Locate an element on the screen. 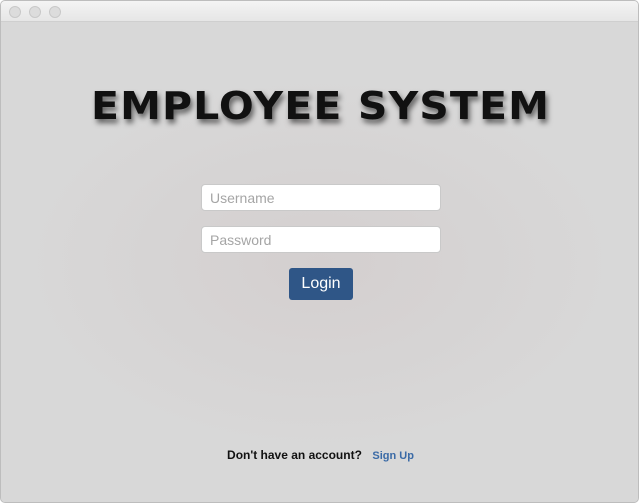 This screenshot has height=503, width=639. signup-prompt: Don't have an account? Sign Up is located at coordinates (319, 455).